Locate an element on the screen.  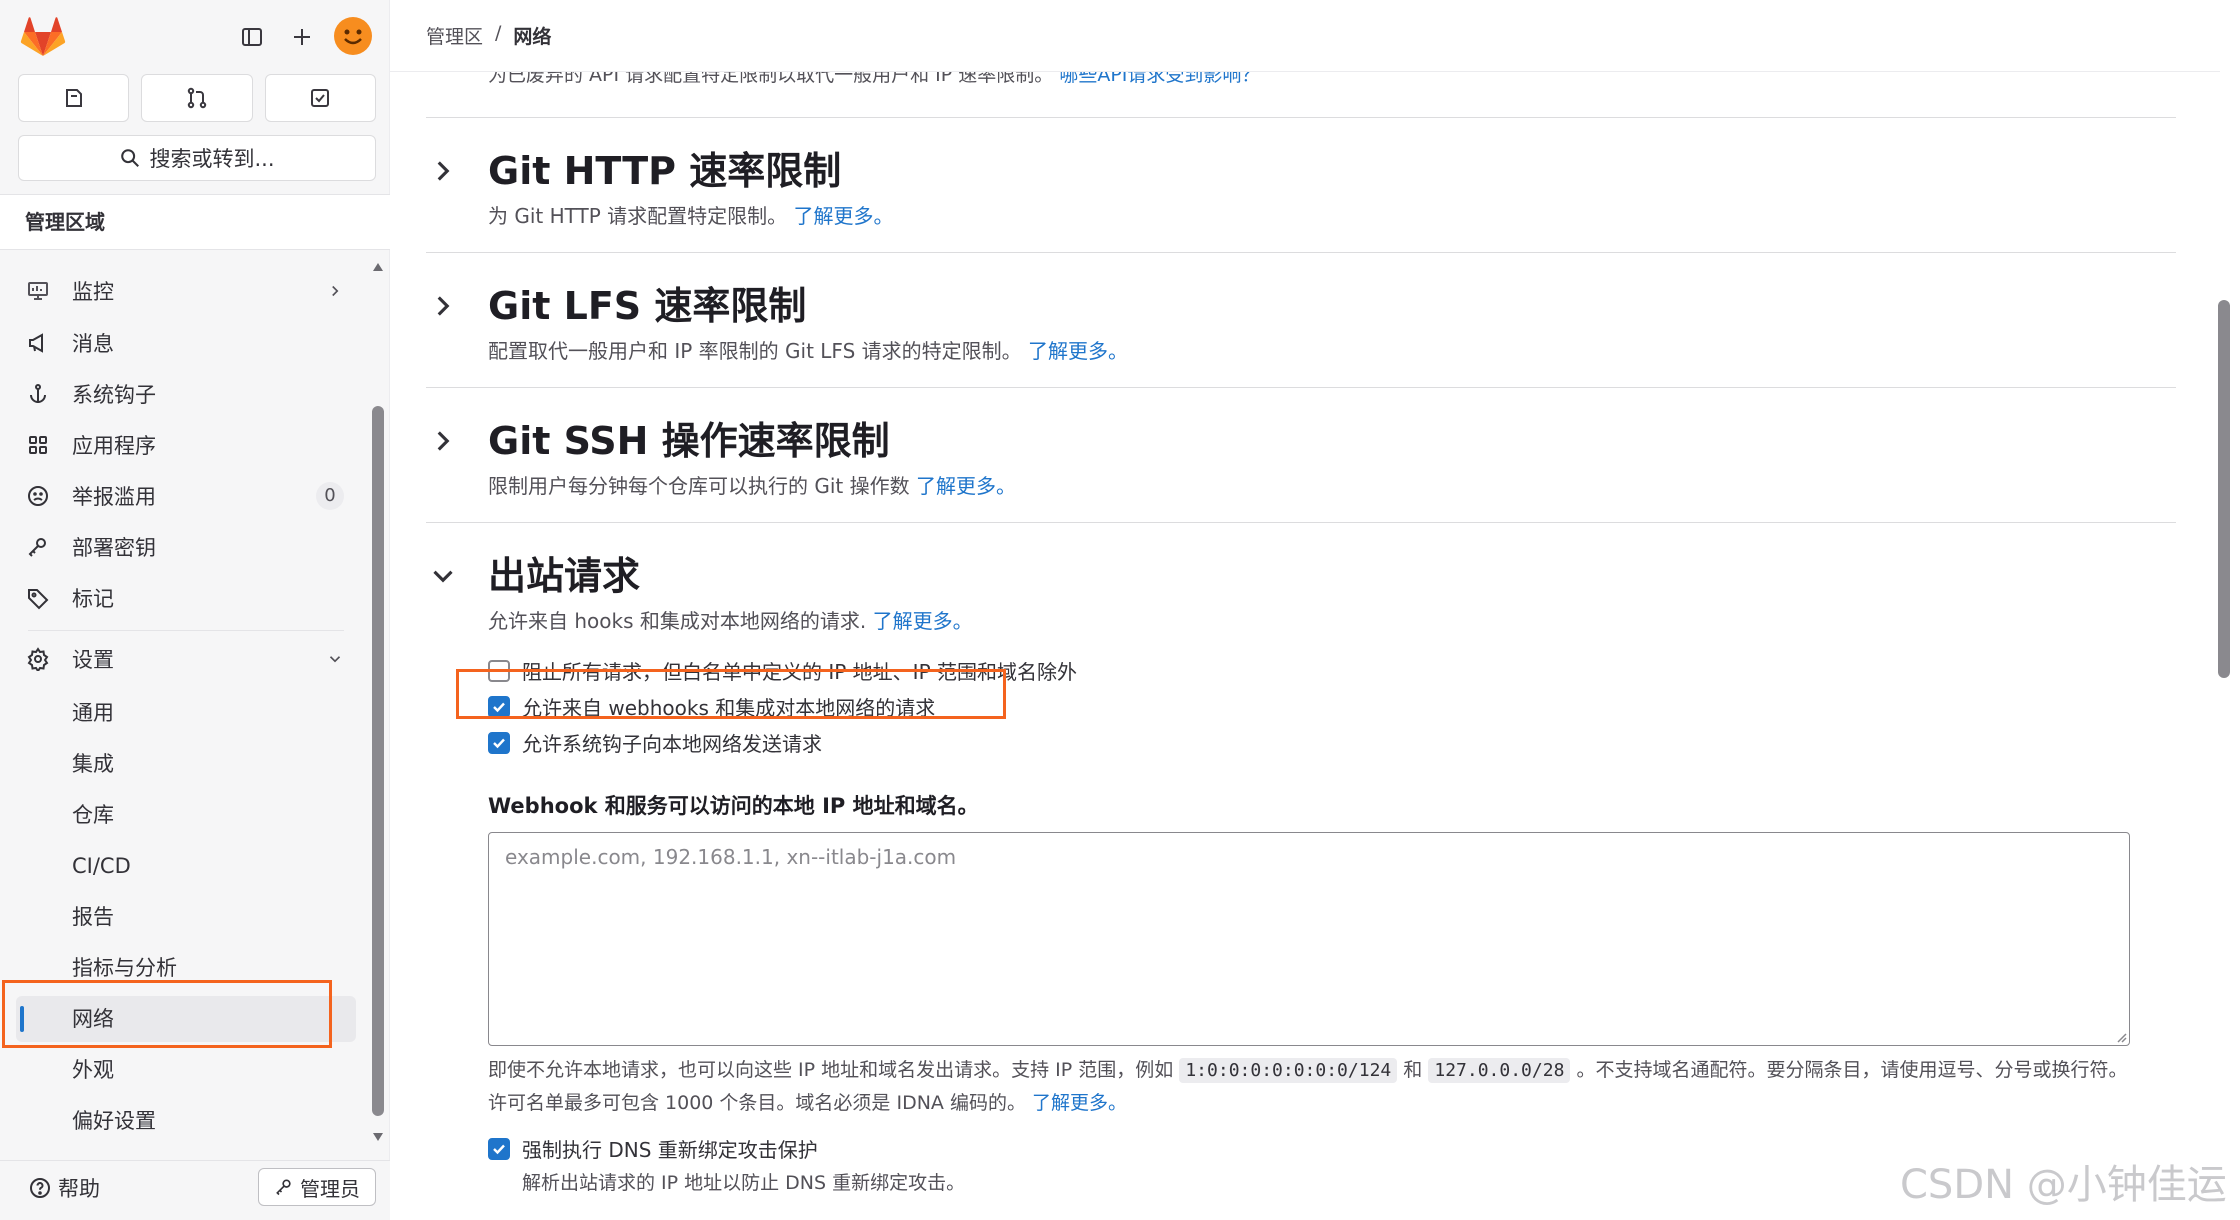
highlight-box-webhooks is located at coordinates (731, 694).